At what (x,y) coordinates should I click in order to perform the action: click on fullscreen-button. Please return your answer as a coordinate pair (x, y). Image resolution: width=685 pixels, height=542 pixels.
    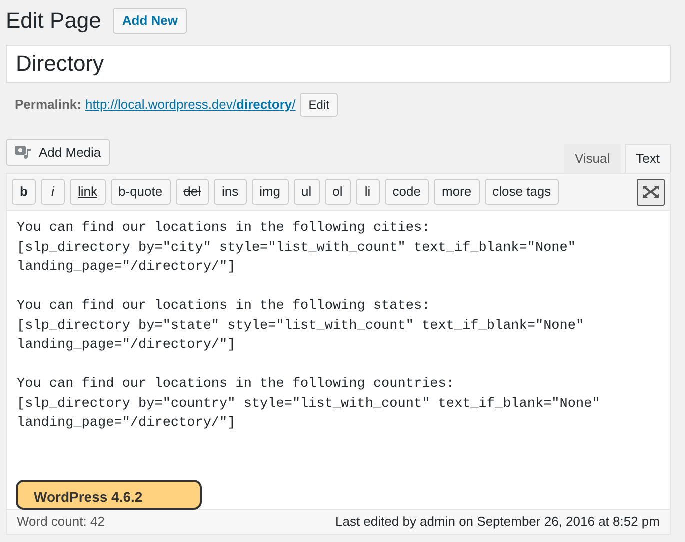
    Looking at the image, I should click on (651, 192).